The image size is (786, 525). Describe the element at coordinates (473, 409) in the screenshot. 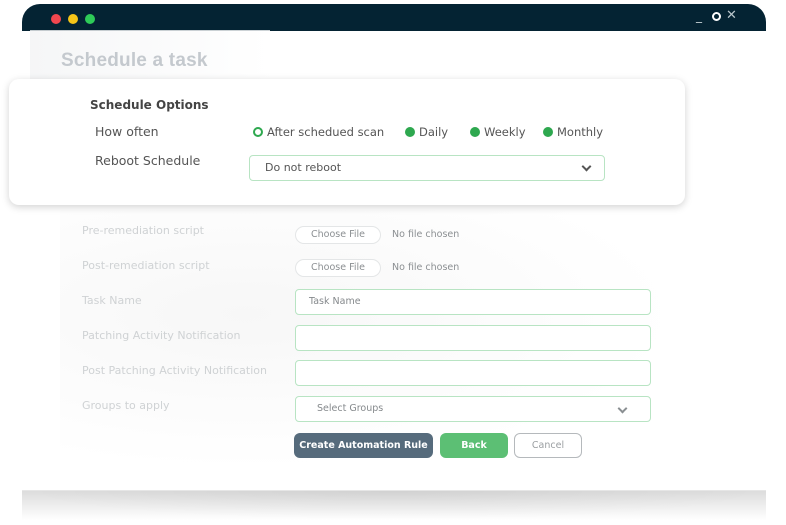

I see `groups-select: Select Groups` at that location.